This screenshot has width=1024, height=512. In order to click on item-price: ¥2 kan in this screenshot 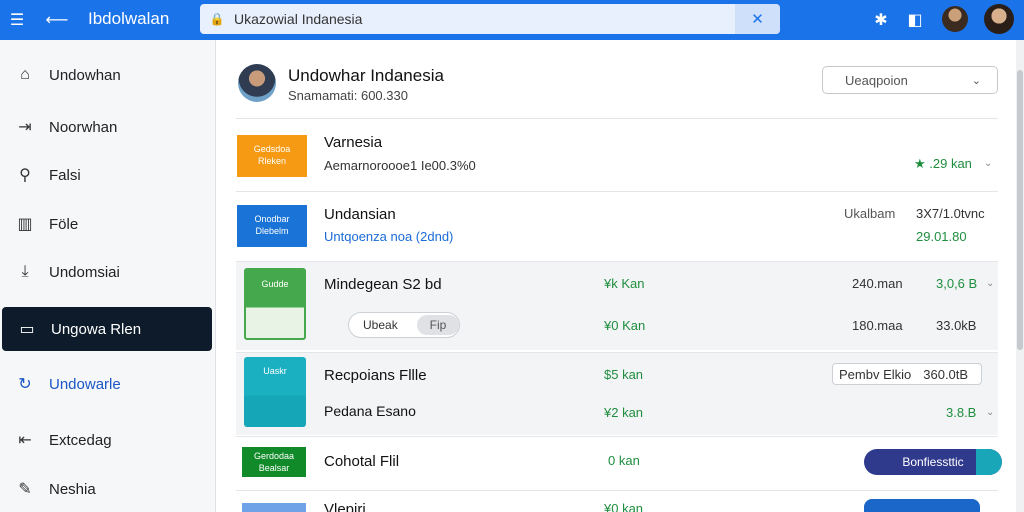, I will do `click(624, 412)`.